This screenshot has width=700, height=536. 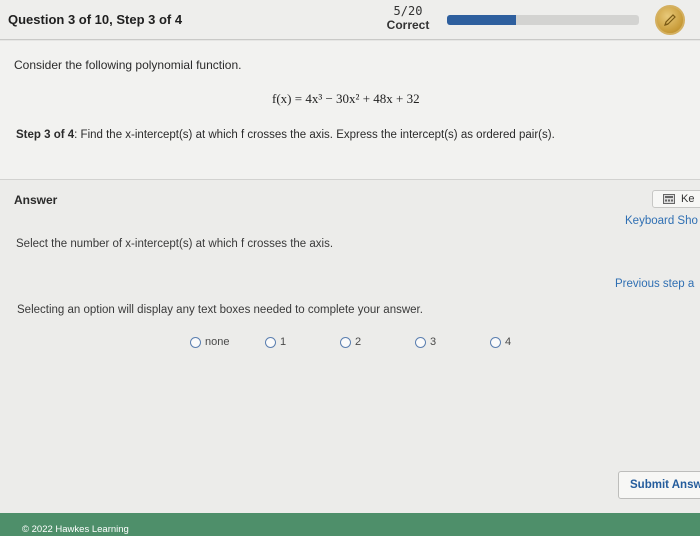 I want to click on option-1-label: 1, so click(x=283, y=342).